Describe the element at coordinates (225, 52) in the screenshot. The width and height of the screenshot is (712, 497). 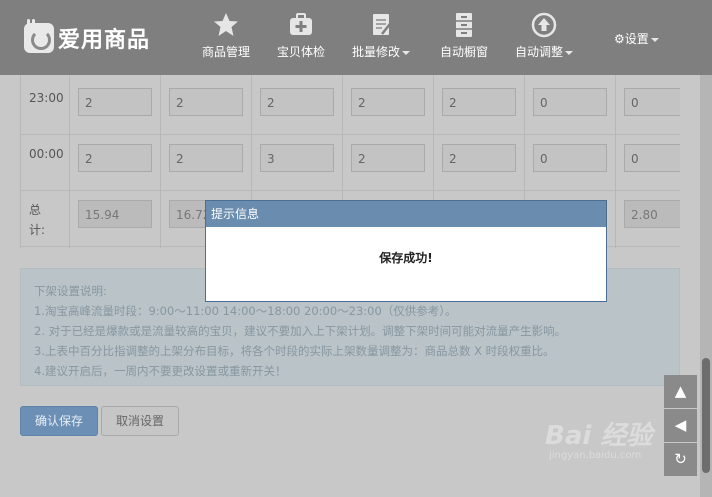
I see `nav-label: 商品管理` at that location.